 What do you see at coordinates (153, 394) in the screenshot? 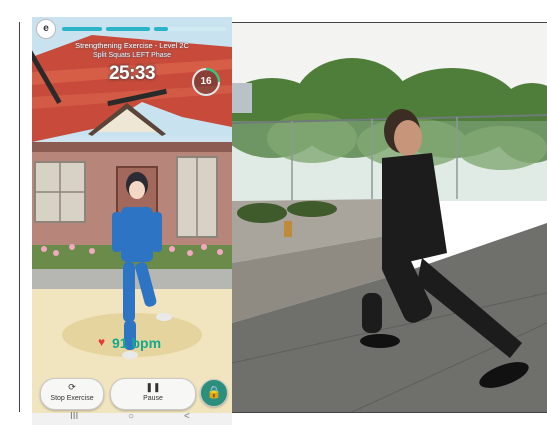
I see `pause-button: ❚❚ Pause` at bounding box center [153, 394].